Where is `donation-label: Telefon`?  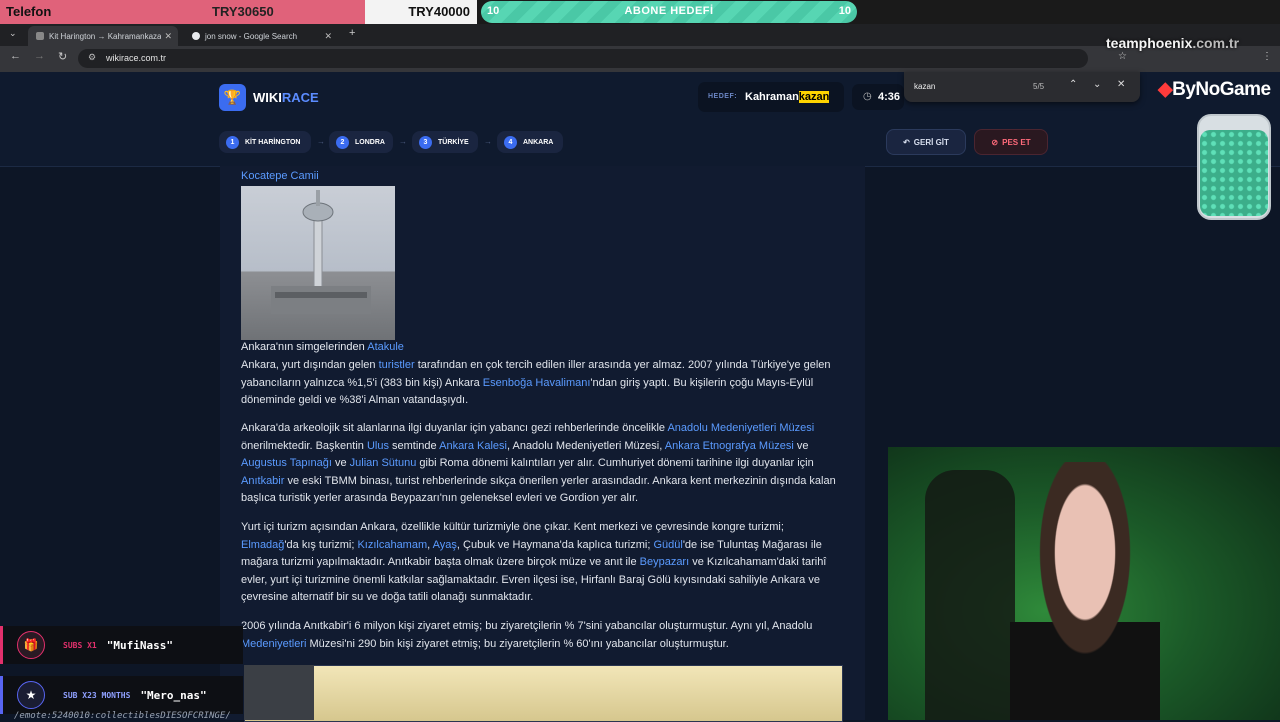 donation-label: Telefon is located at coordinates (29, 11).